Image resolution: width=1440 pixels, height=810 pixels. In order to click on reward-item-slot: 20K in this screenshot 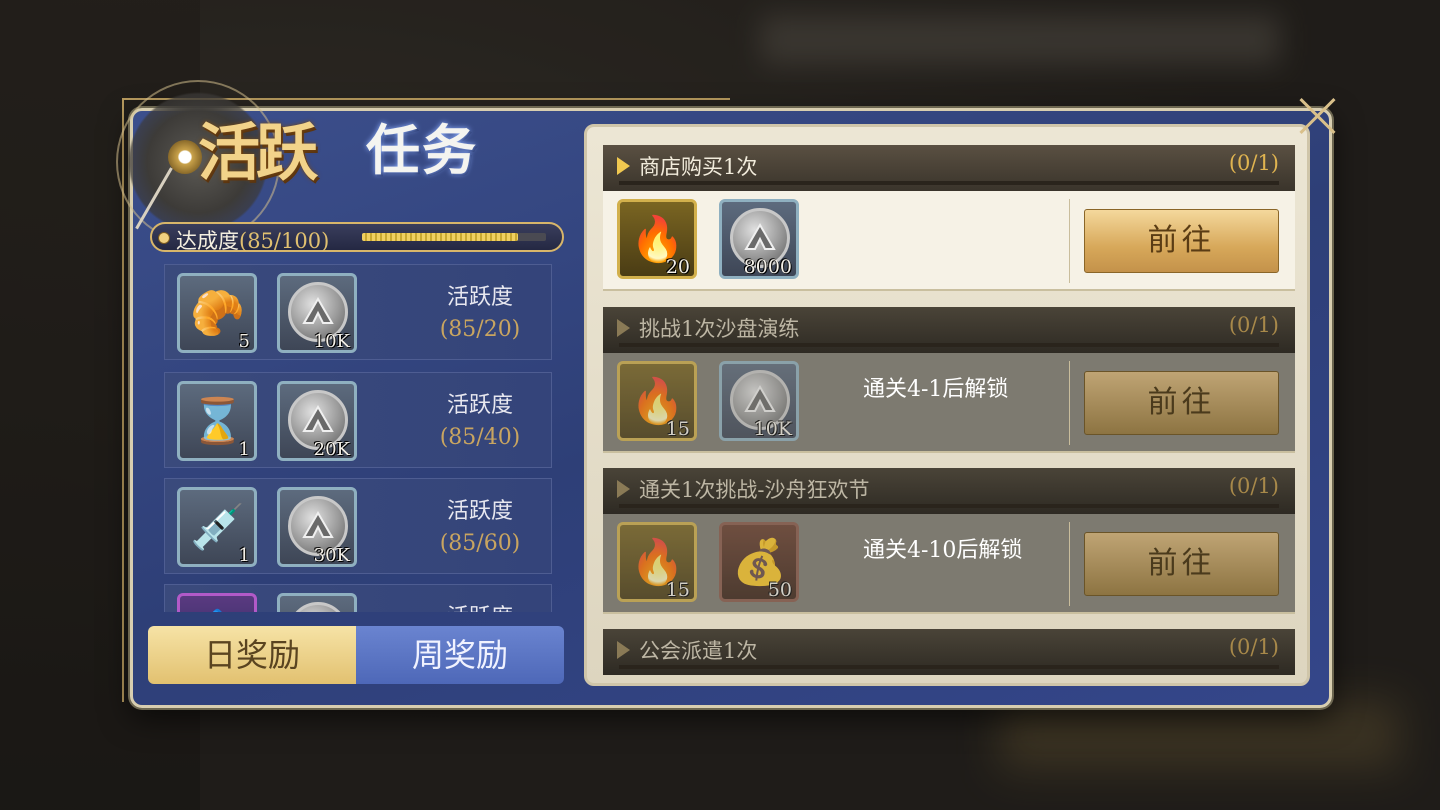, I will do `click(317, 421)`.